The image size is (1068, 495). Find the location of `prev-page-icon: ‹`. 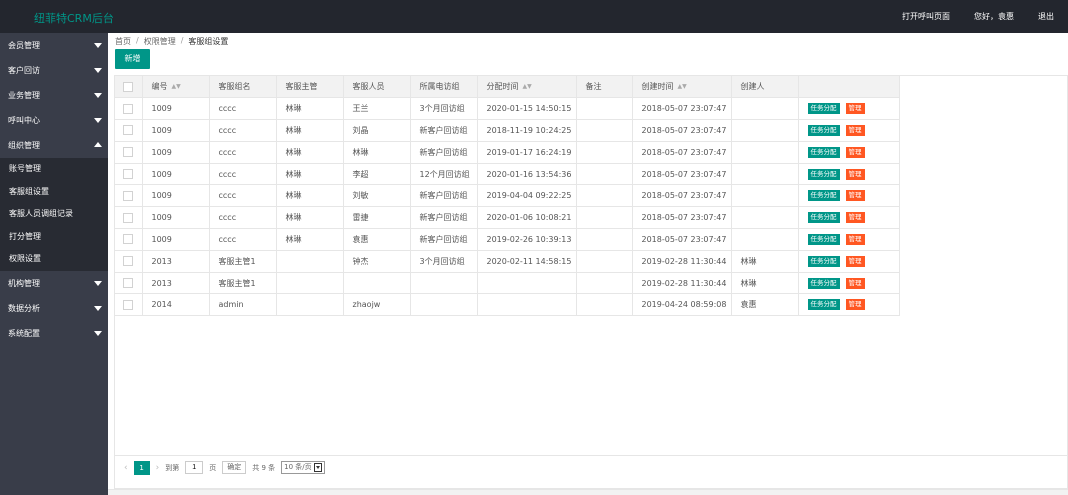

prev-page-icon: ‹ is located at coordinates (126, 468).